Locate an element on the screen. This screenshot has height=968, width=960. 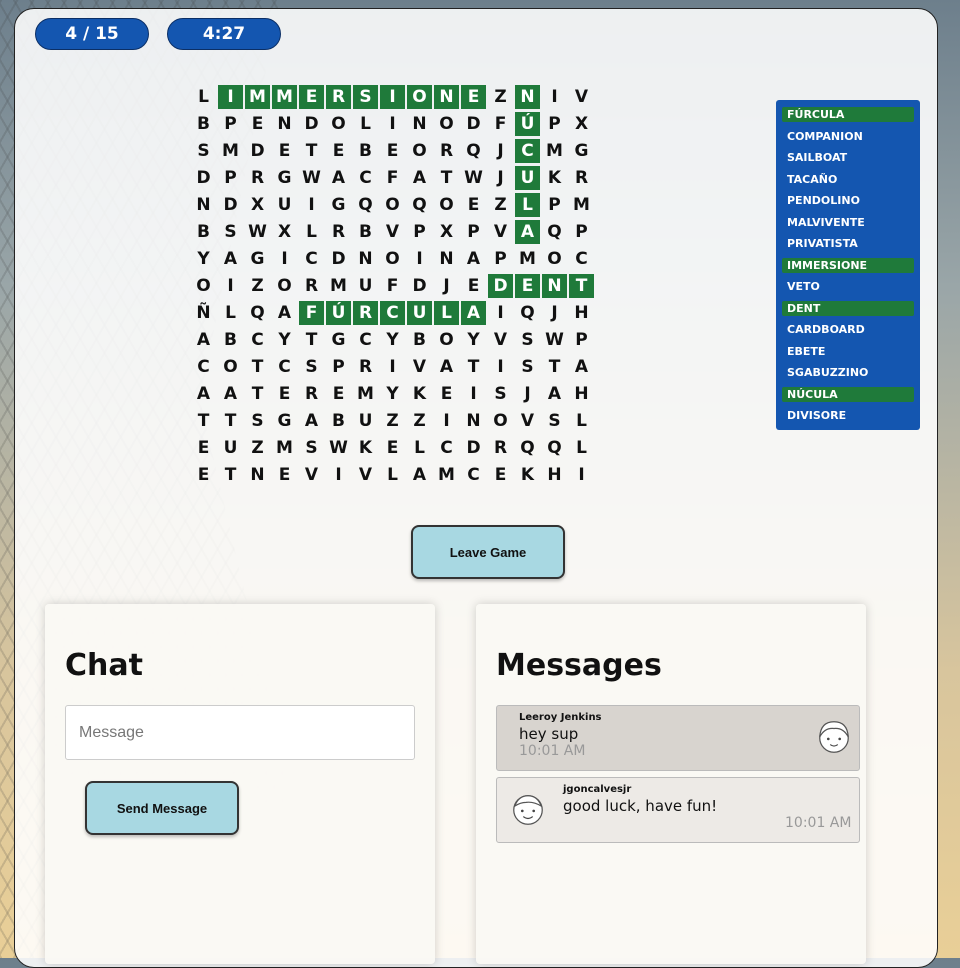
grid-cell: F is located at coordinates (392, 178).